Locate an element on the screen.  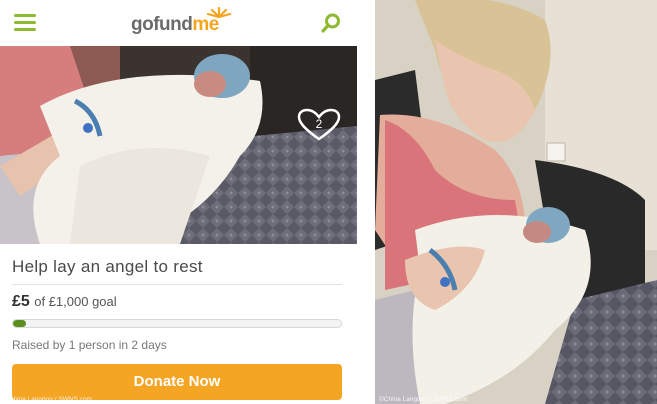
logo-text-me: me is located at coordinates (205, 24).